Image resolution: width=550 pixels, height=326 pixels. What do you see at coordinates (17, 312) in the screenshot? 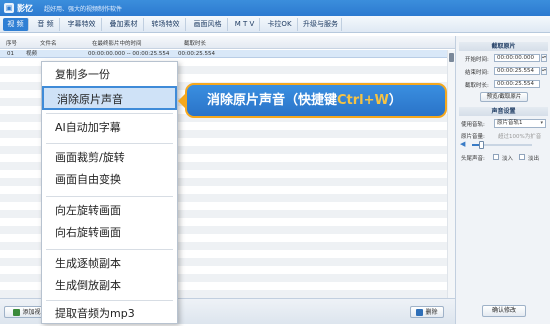
I see `add-icon` at bounding box center [17, 312].